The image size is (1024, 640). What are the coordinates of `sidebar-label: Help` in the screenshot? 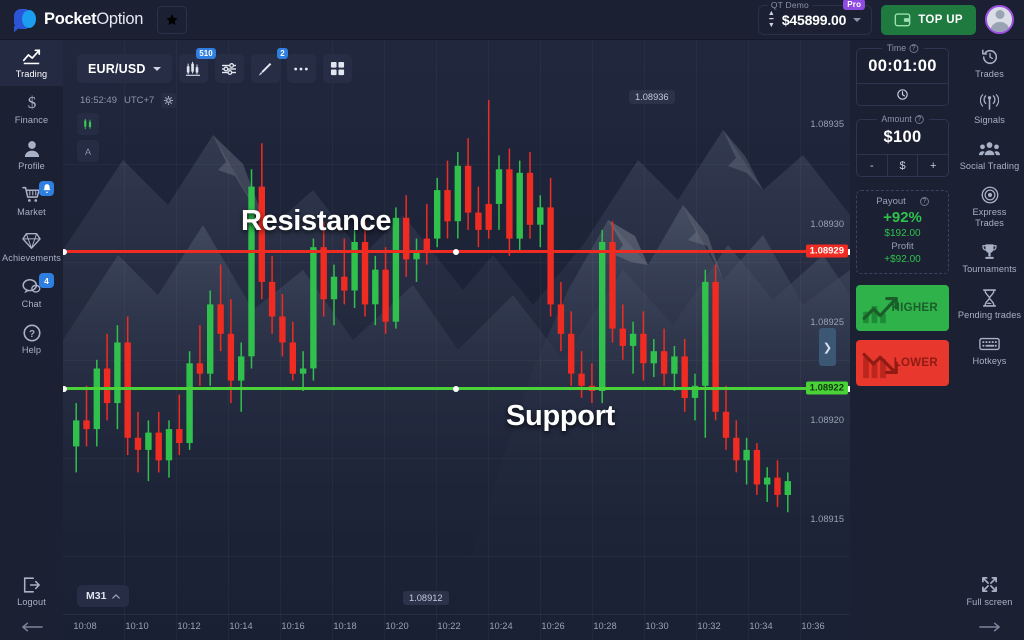 It's located at (31, 350).